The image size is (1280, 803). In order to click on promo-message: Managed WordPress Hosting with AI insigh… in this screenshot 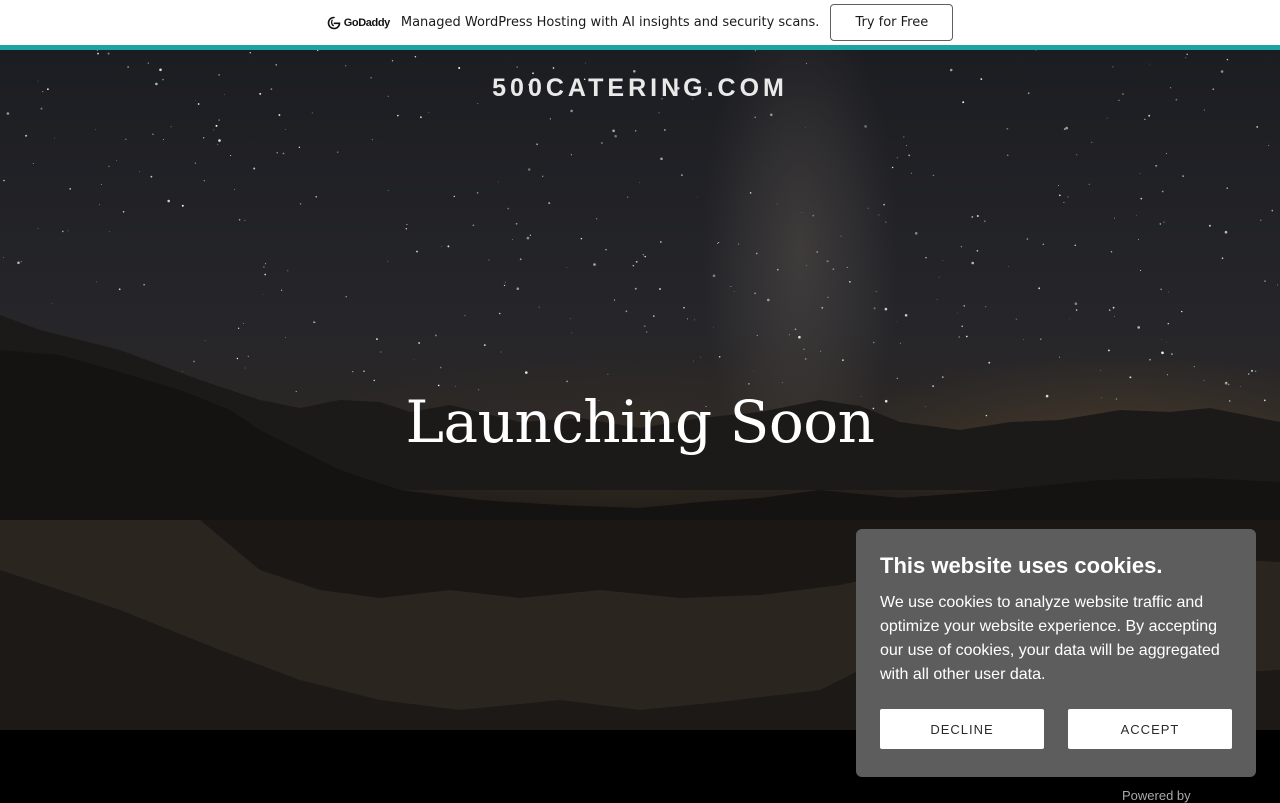, I will do `click(610, 22)`.